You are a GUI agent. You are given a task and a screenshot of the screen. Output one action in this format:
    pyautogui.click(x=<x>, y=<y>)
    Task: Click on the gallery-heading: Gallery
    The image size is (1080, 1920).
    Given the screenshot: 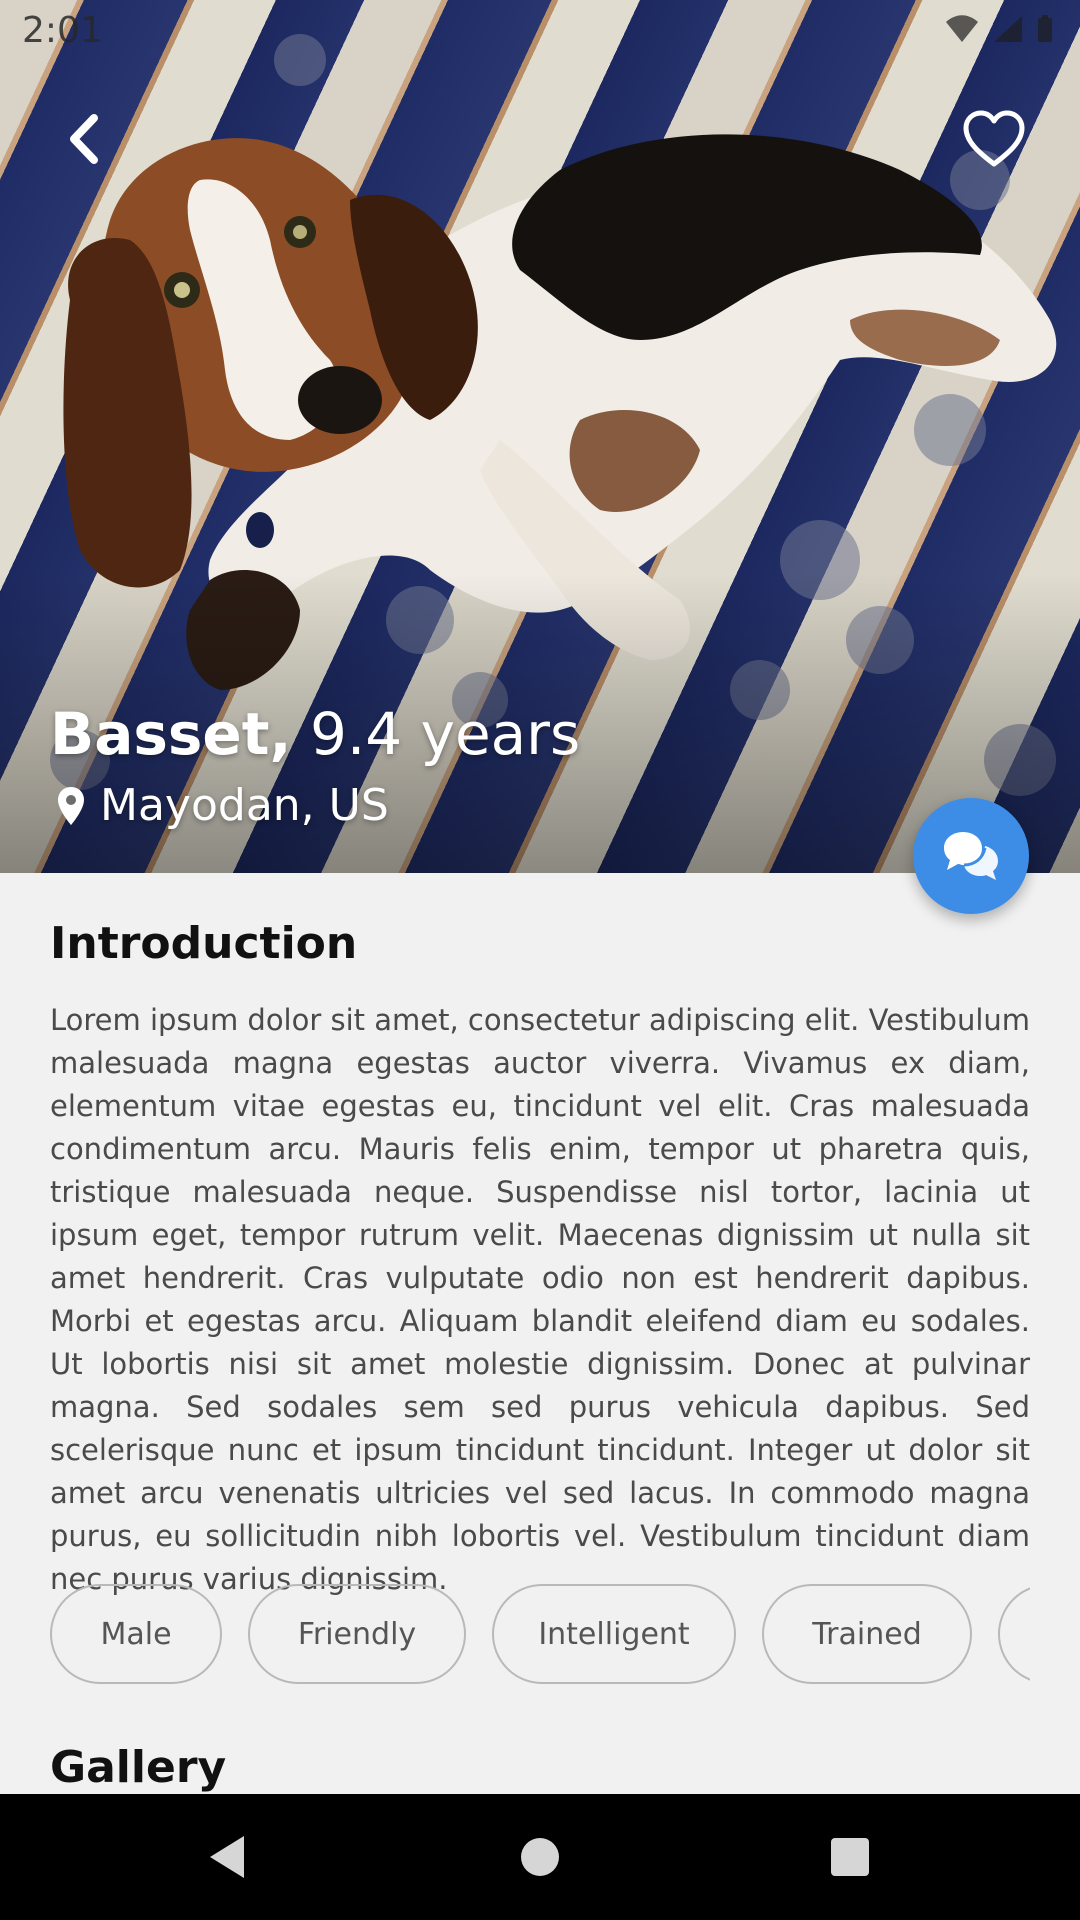 What is the action you would take?
    pyautogui.click(x=138, y=1767)
    